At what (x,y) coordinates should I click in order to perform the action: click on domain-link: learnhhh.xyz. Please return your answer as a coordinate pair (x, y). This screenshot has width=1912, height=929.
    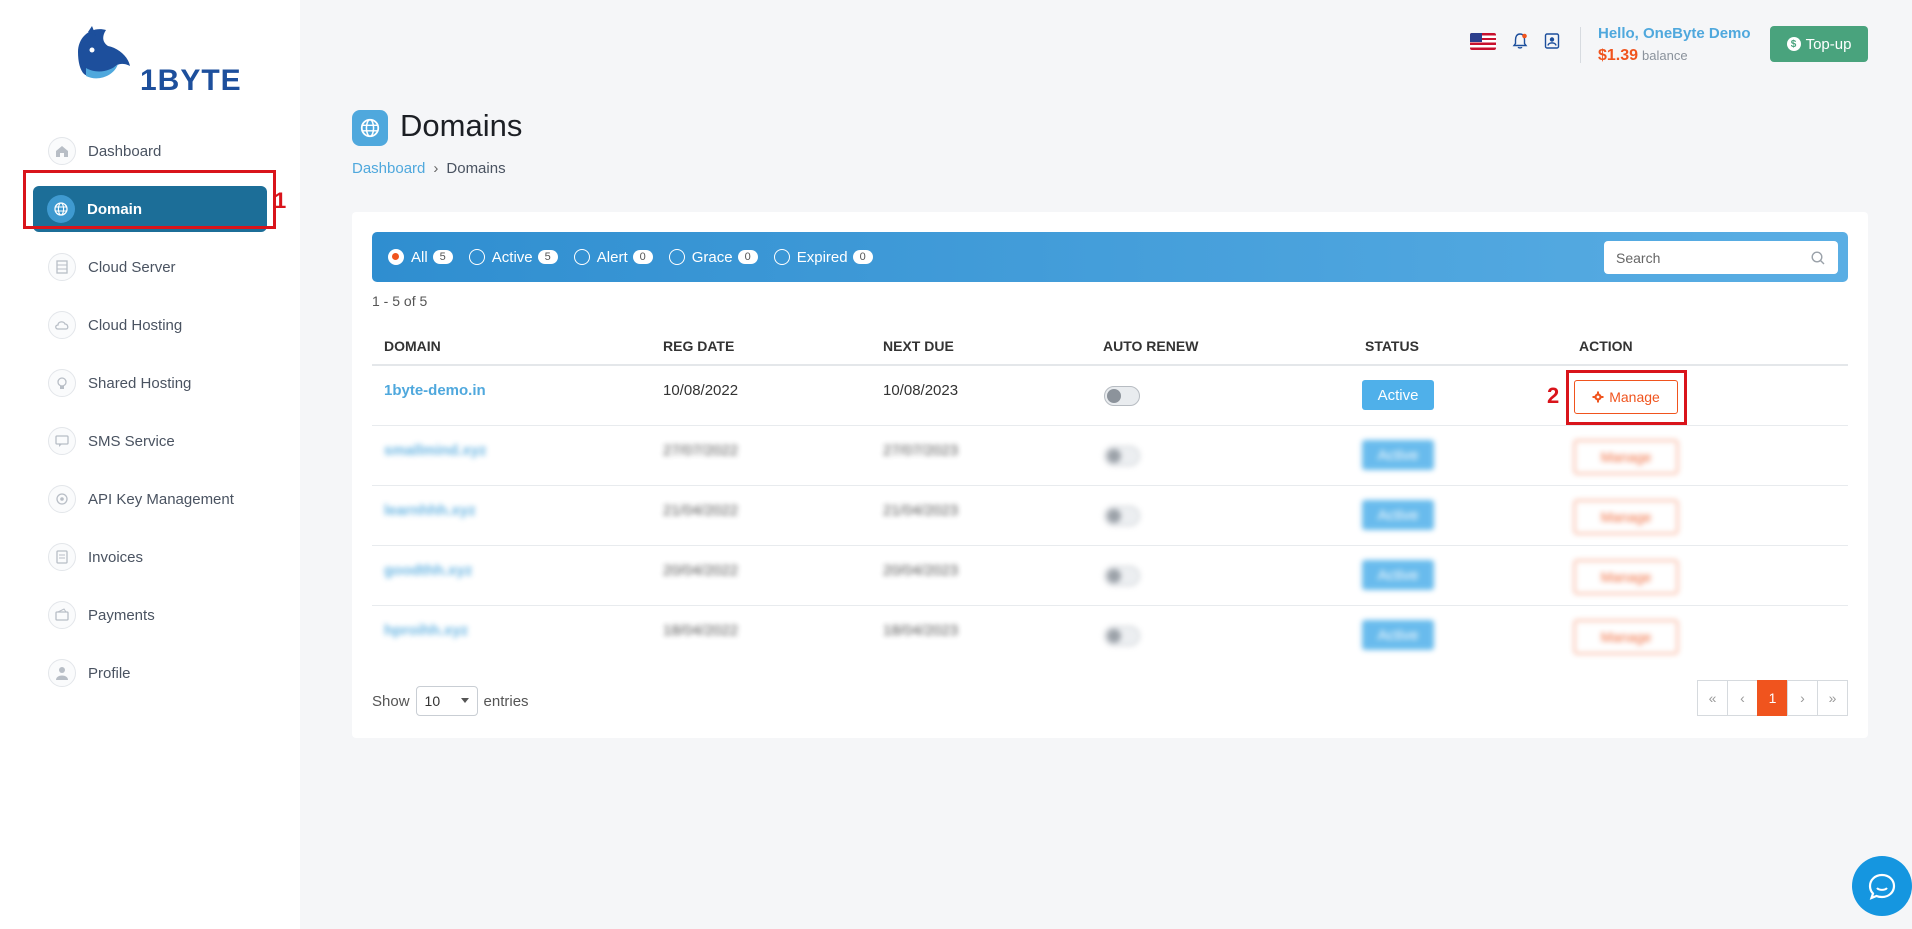
    Looking at the image, I should click on (430, 510).